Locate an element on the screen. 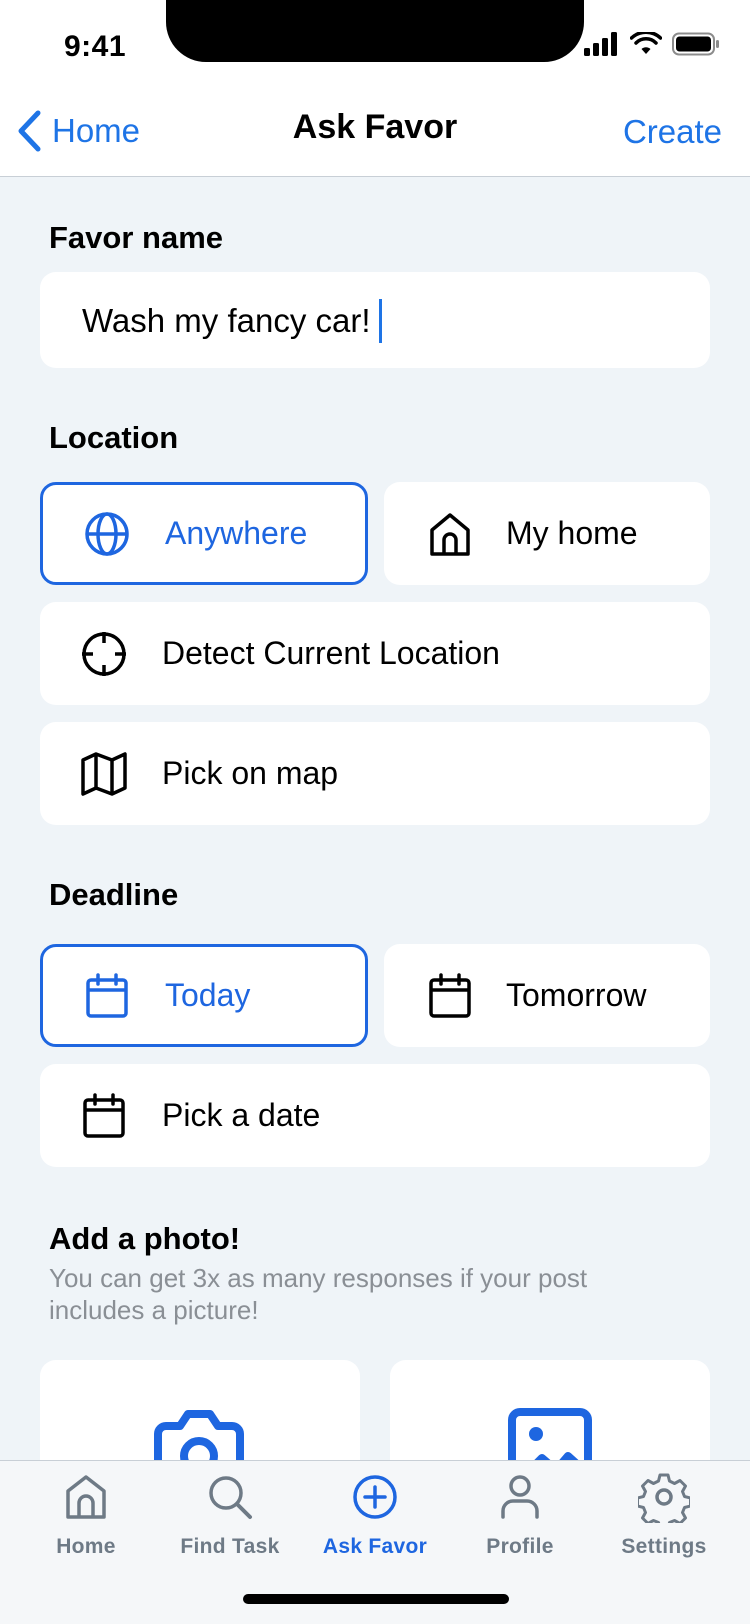 The width and height of the screenshot is (750, 1624). photo-label: Add a photo! is located at coordinates (145, 1238).